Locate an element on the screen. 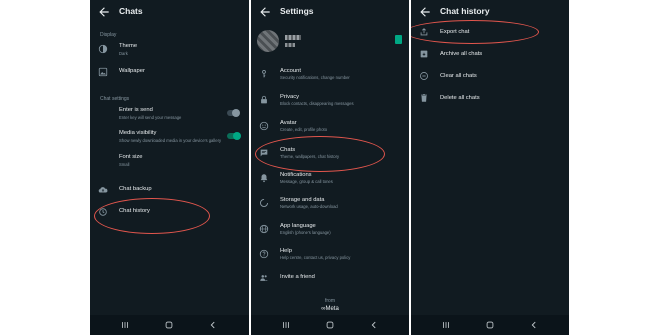 This screenshot has width=670, height=335. theme-value: Dark is located at coordinates (123, 53).